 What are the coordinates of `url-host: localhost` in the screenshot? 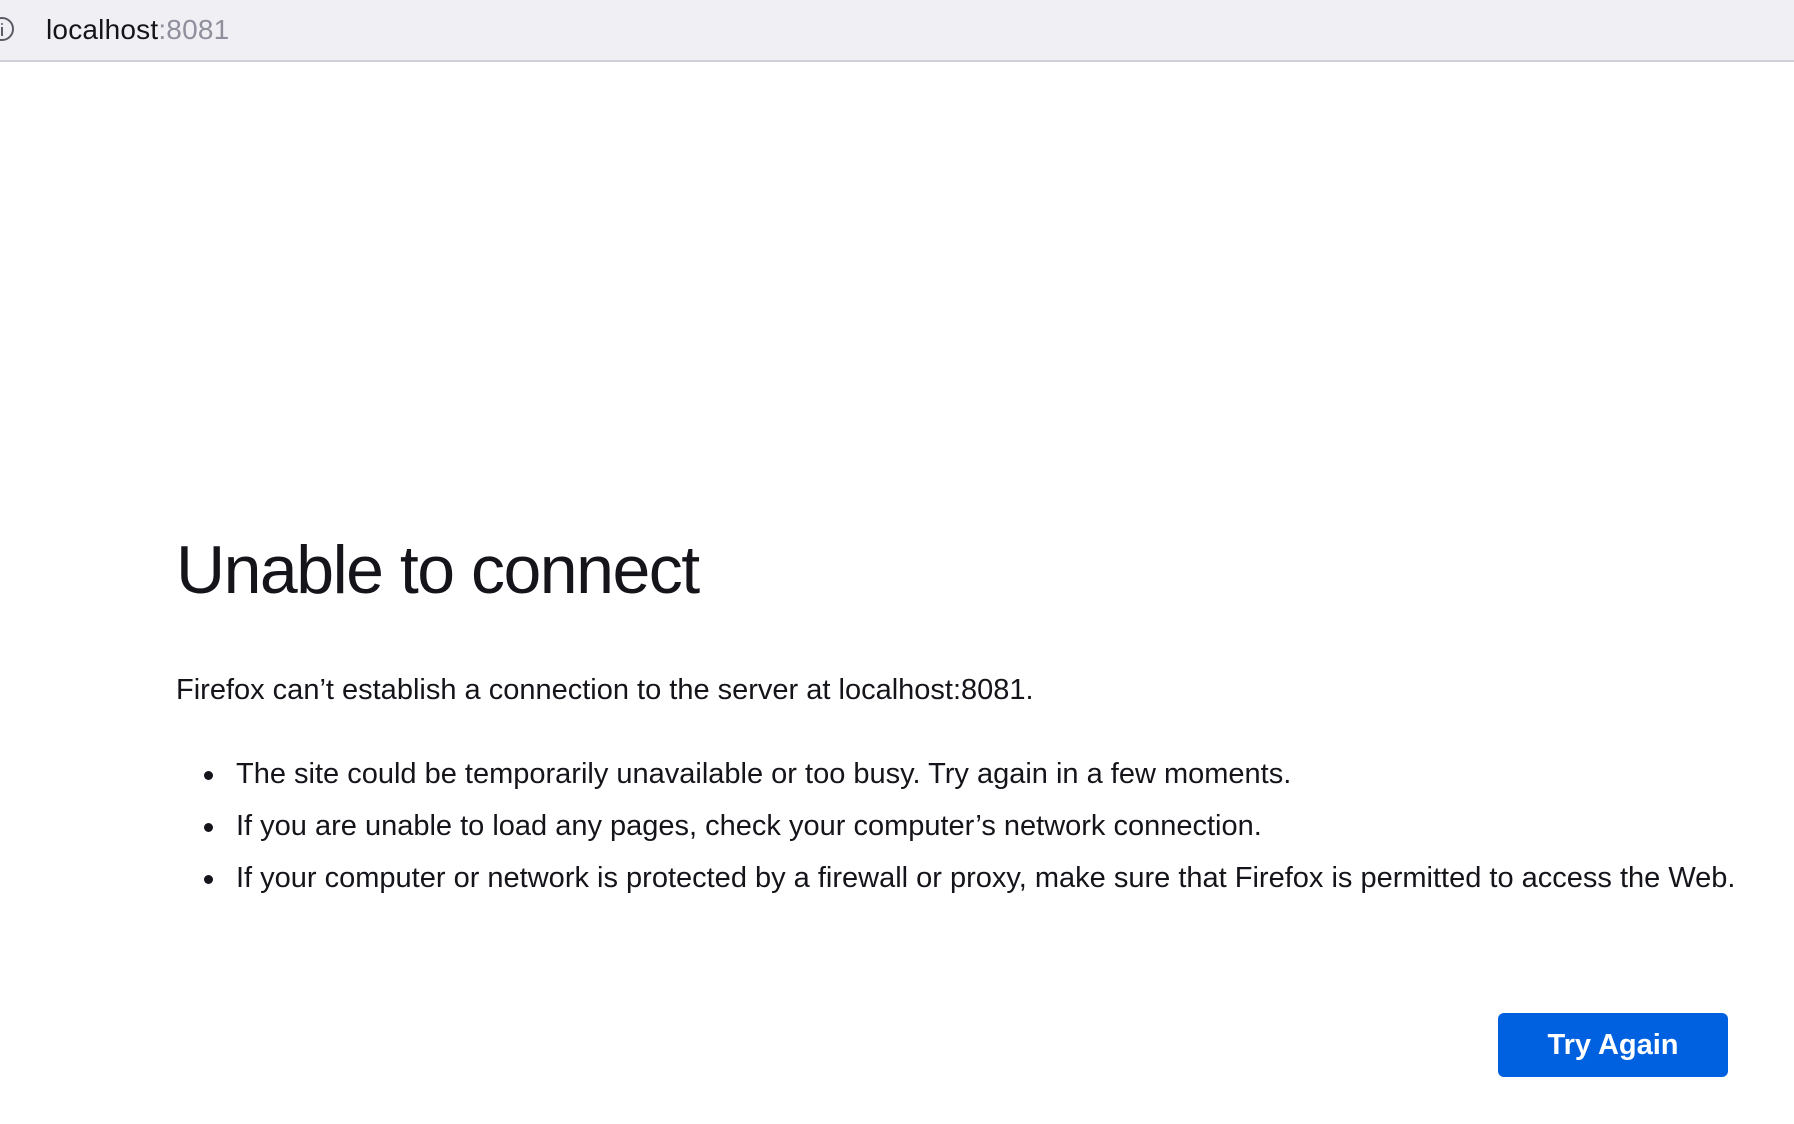 It's located at (102, 29).